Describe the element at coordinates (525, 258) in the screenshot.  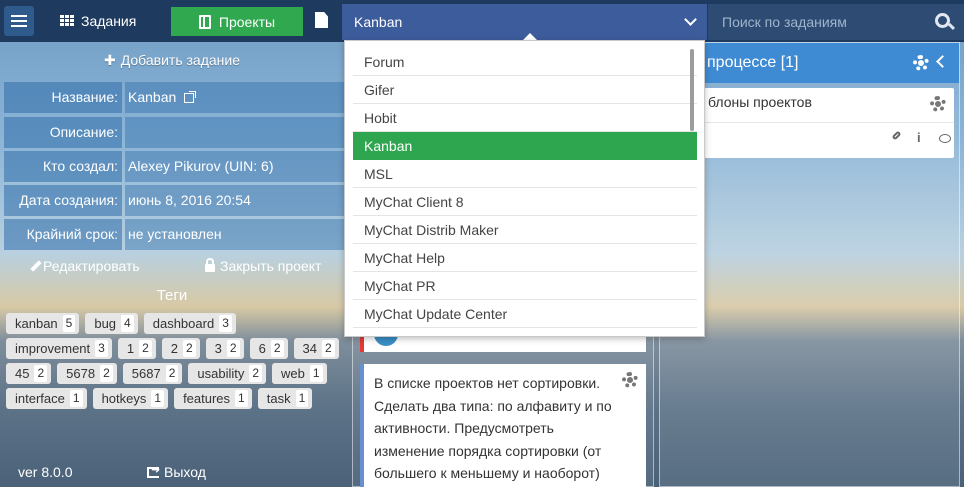
I see `dropdown-item: MyChat Help` at that location.